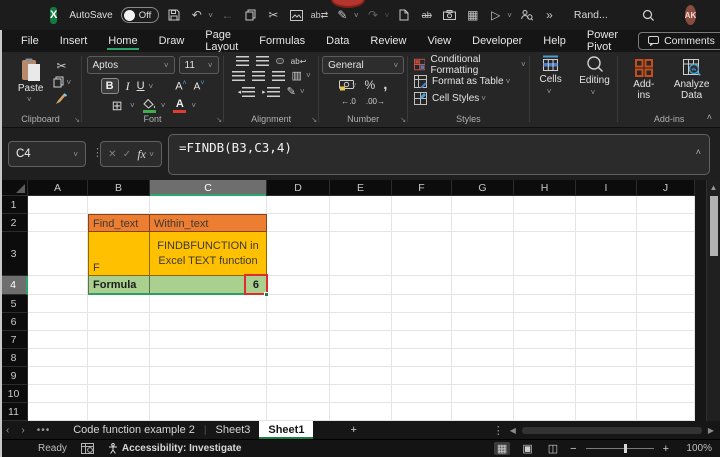  I want to click on merge-chevron-icon: ˅, so click(308, 75).